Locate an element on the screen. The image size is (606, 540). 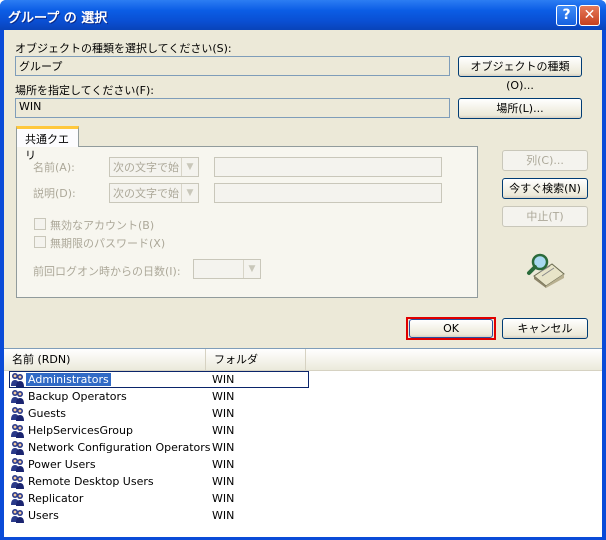
row-name: Replicator is located at coordinates (56, 498).